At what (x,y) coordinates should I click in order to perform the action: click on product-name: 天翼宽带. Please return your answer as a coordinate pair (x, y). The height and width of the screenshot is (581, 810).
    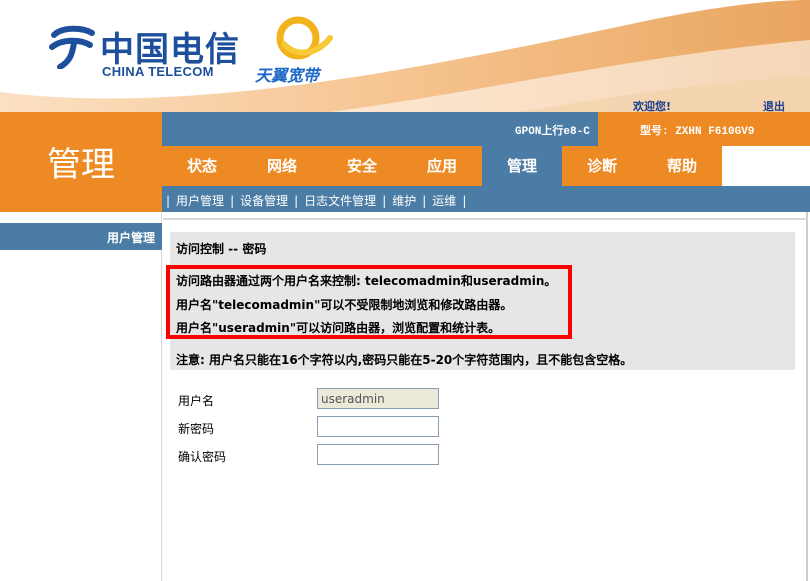
    Looking at the image, I should click on (287, 75).